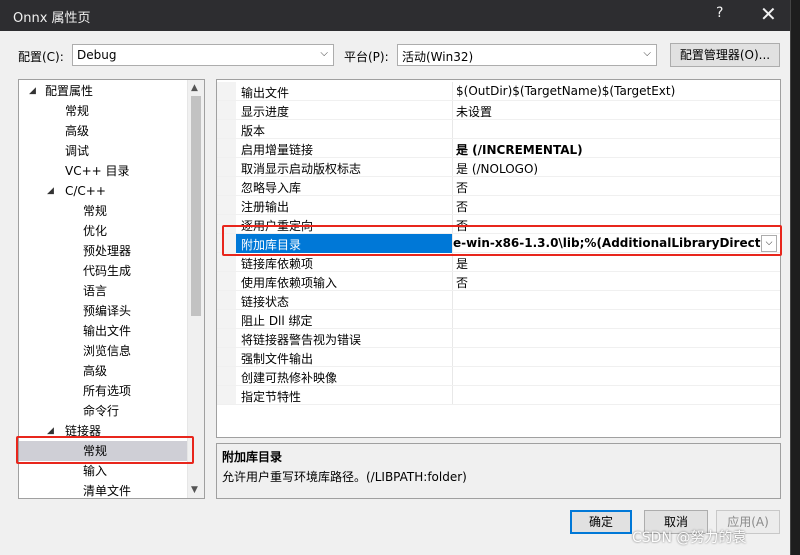 The image size is (800, 555). What do you see at coordinates (344, 477) in the screenshot?
I see `description-text: 允许用户重写环境库路径。(/LIBPATH:folder)` at bounding box center [344, 477].